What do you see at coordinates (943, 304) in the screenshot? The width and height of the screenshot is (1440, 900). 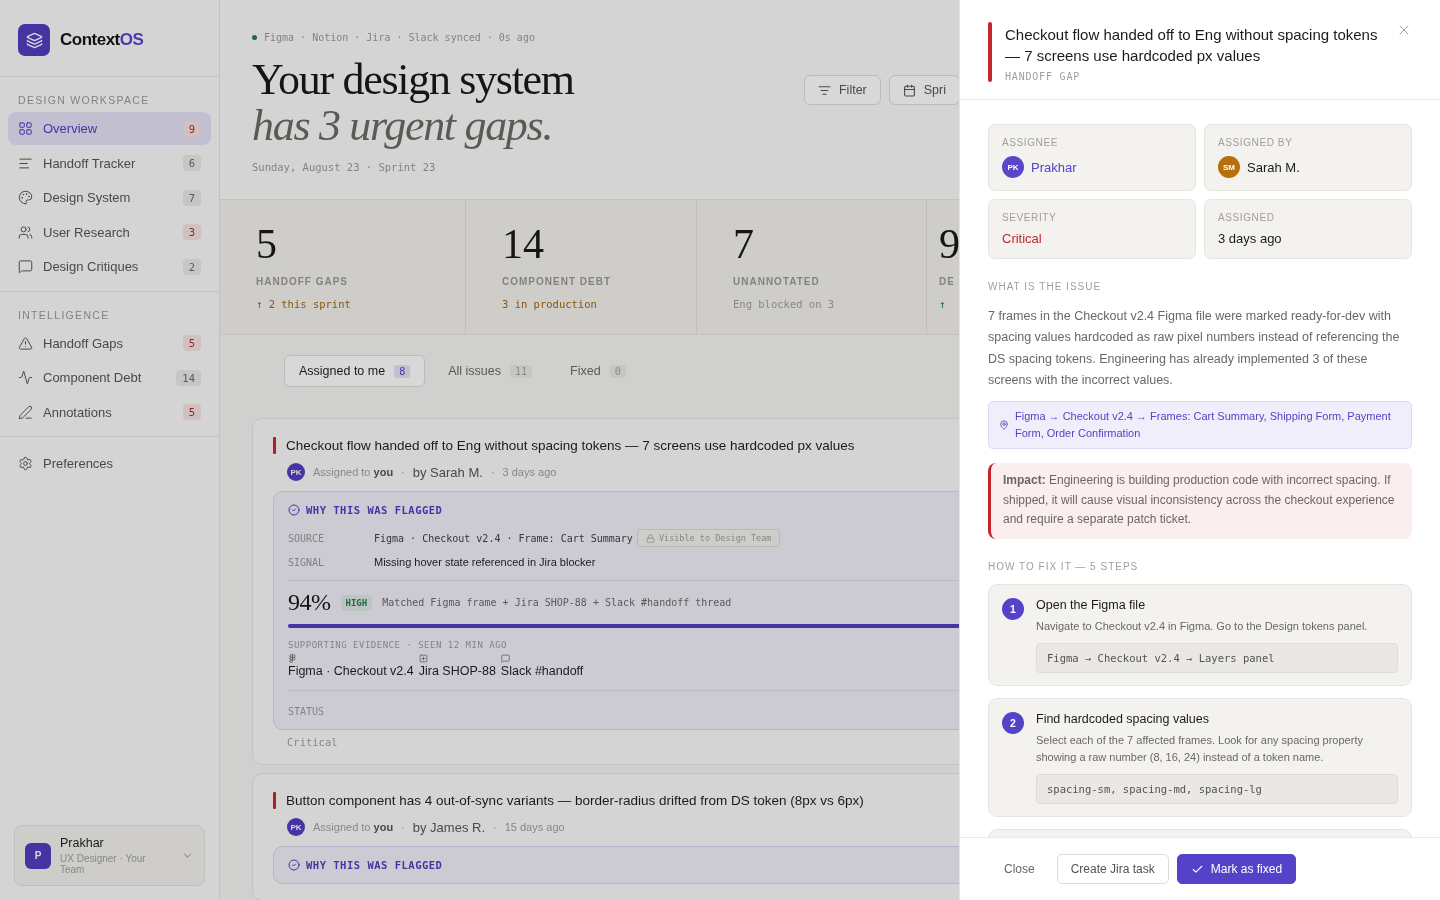 I see `stat-note: ↑` at bounding box center [943, 304].